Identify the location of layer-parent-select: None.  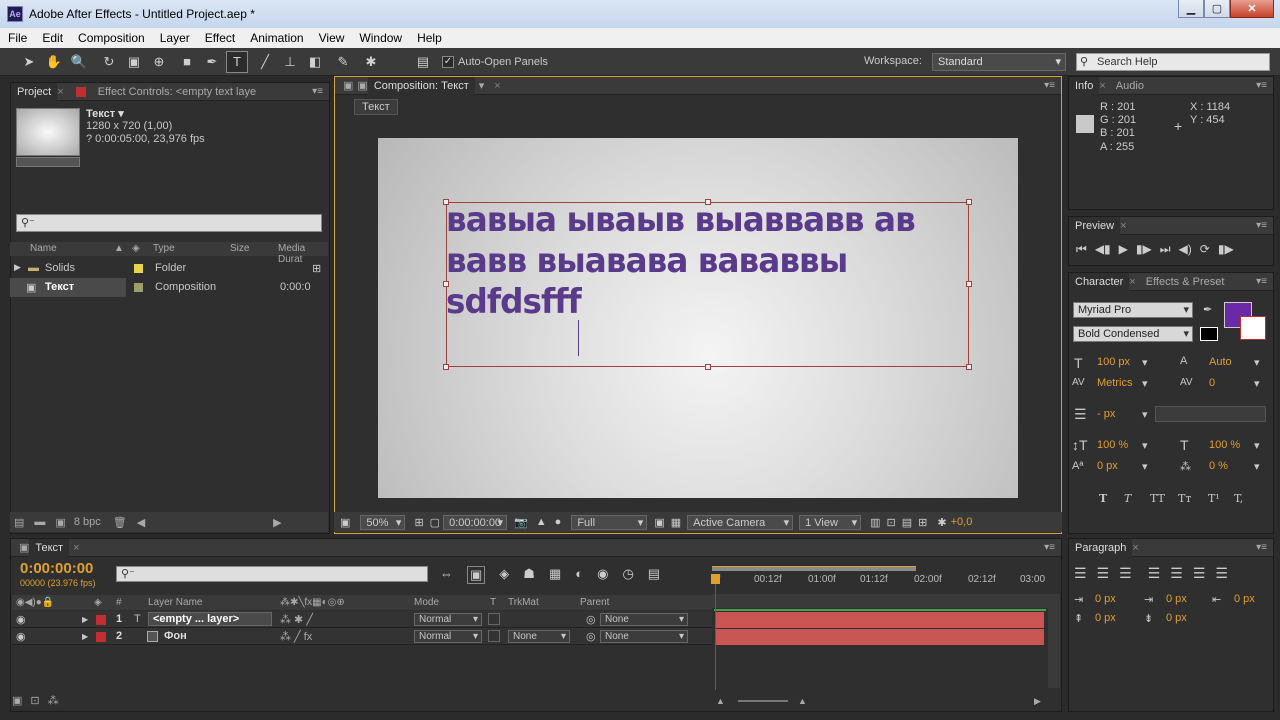
(644, 619).